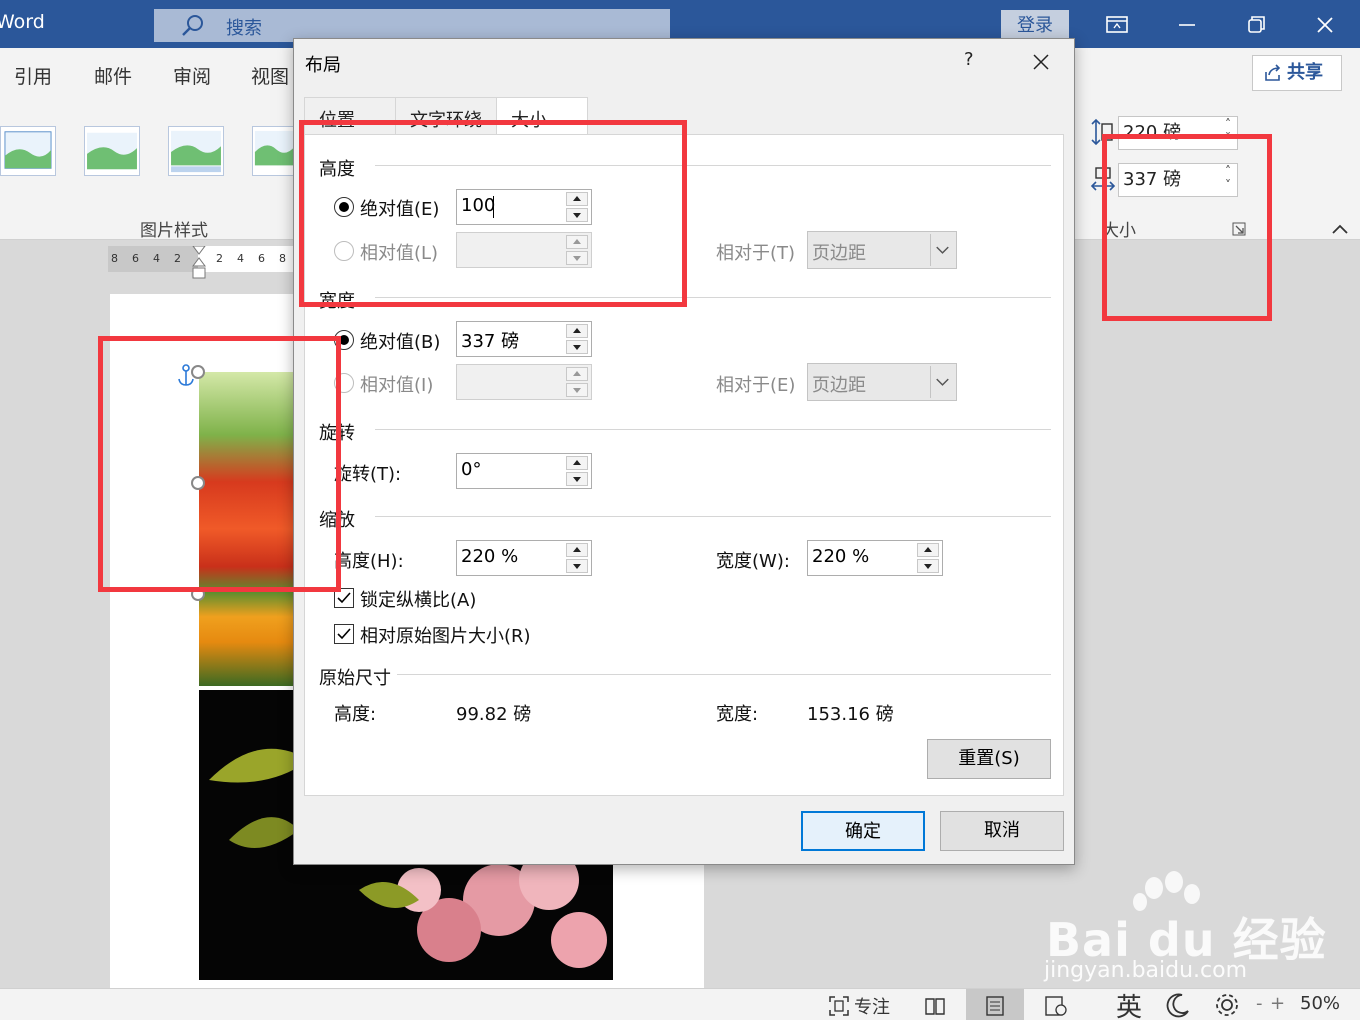  What do you see at coordinates (1187, 227) in the screenshot?
I see `highlight-box-ribbon-size` at bounding box center [1187, 227].